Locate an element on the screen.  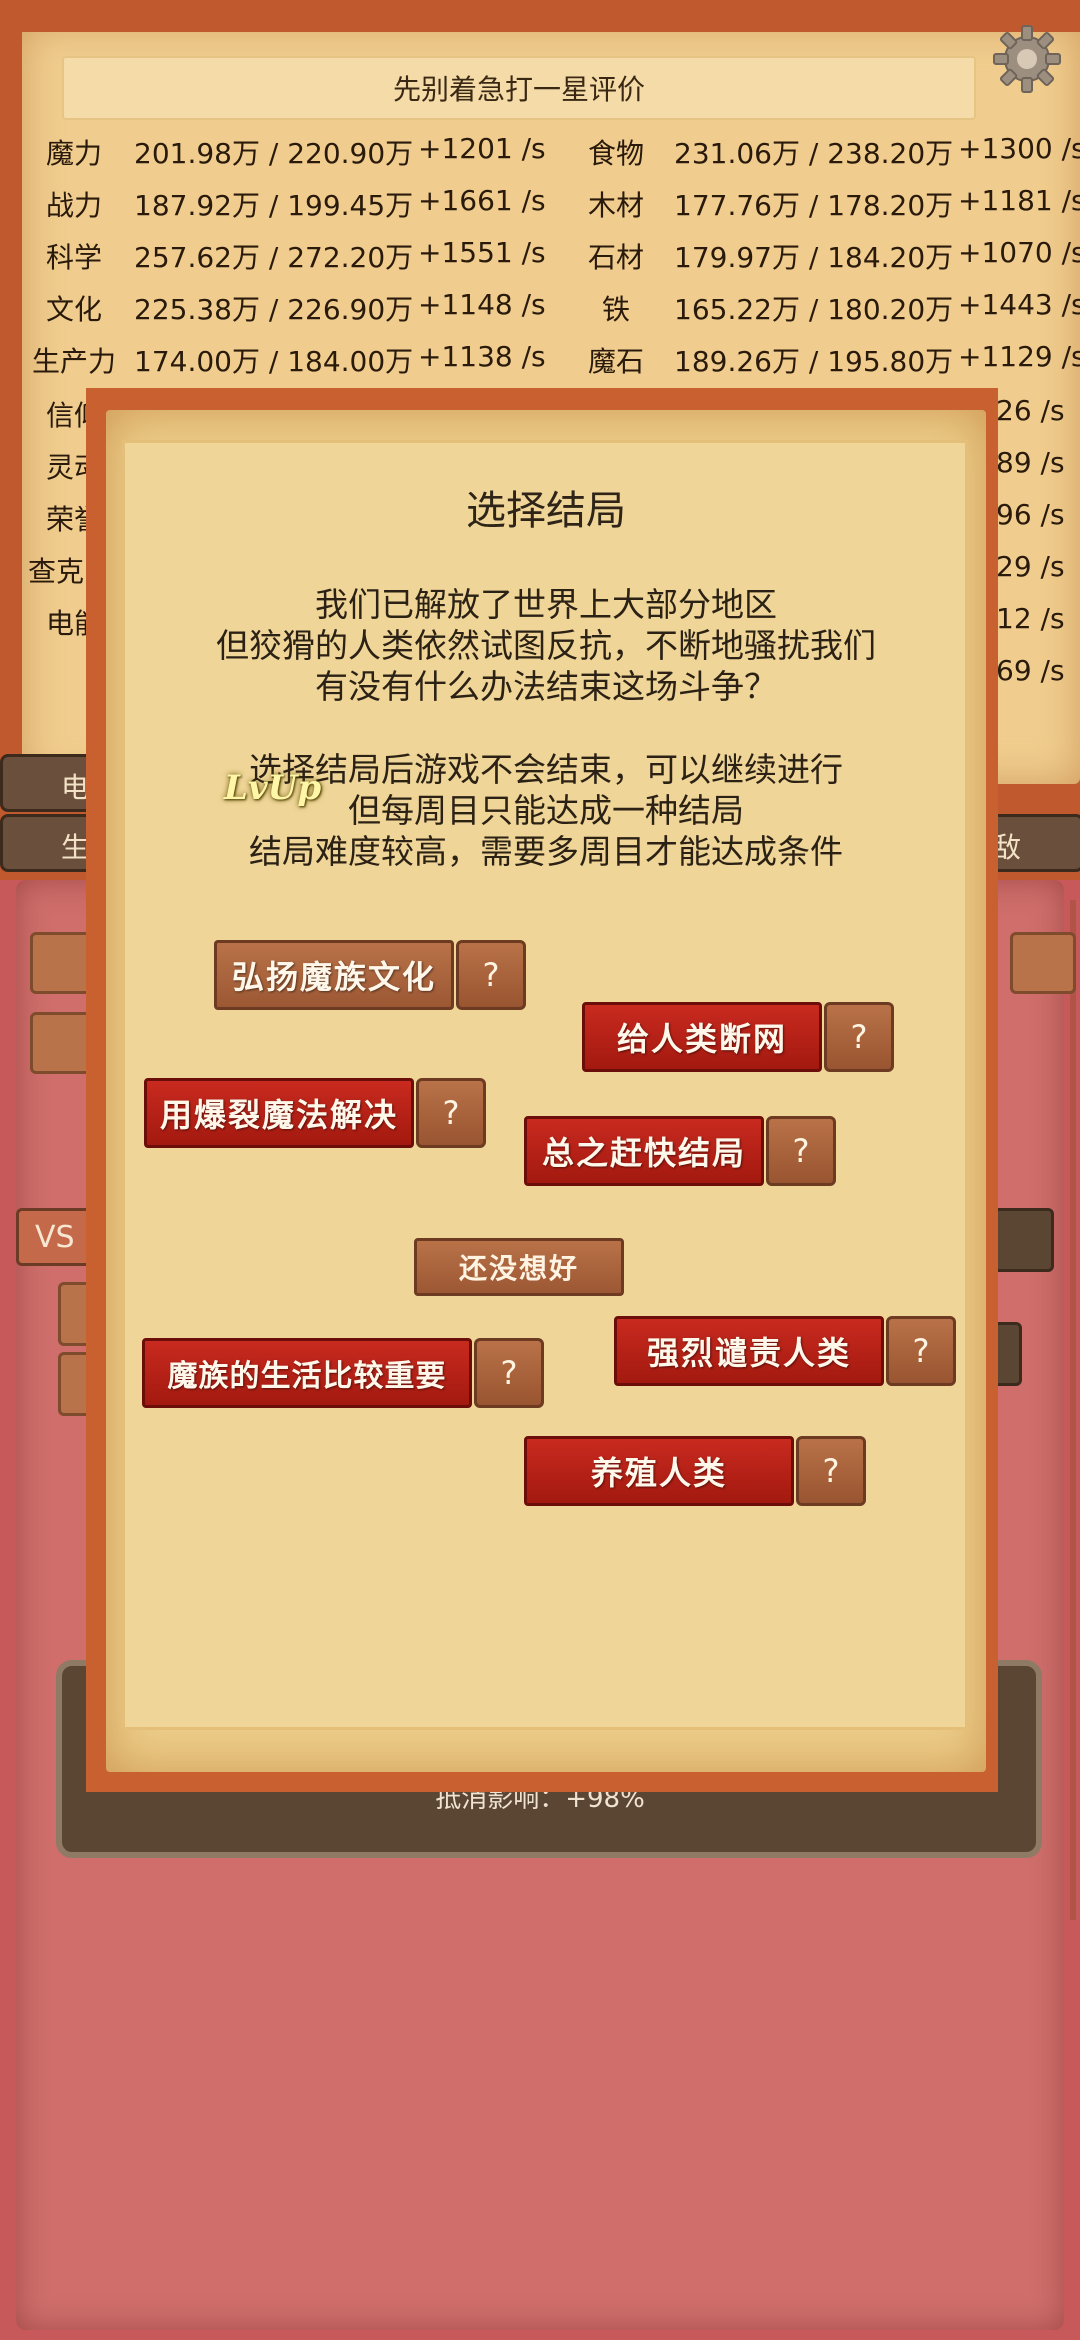
resource-value: 174.00万 / 184.00万 is located at coordinates (274, 361).